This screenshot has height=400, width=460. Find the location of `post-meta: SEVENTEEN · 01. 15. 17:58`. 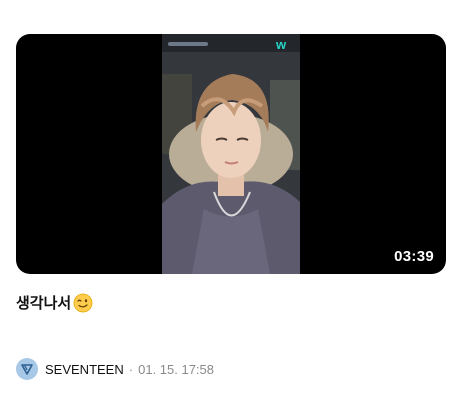

post-meta: SEVENTEEN · 01. 15. 17:58 is located at coordinates (115, 369).